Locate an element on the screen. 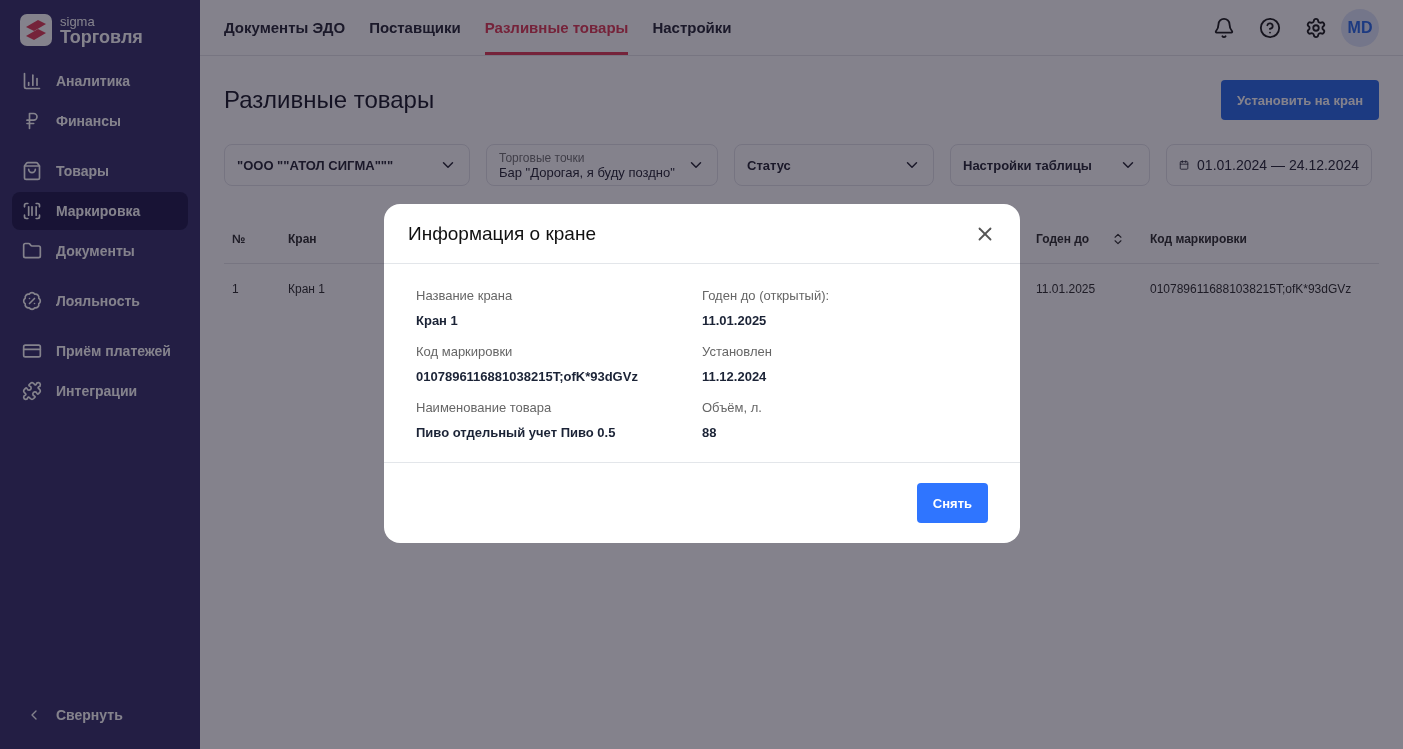 Image resolution: width=1403 pixels, height=749 pixels. bell-icon is located at coordinates (1224, 27).